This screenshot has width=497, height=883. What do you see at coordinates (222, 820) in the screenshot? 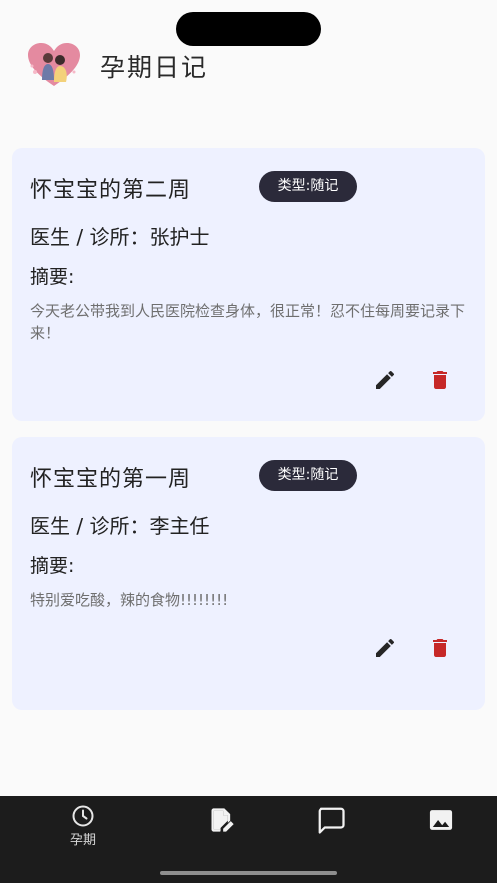
I see `edit-note-icon` at bounding box center [222, 820].